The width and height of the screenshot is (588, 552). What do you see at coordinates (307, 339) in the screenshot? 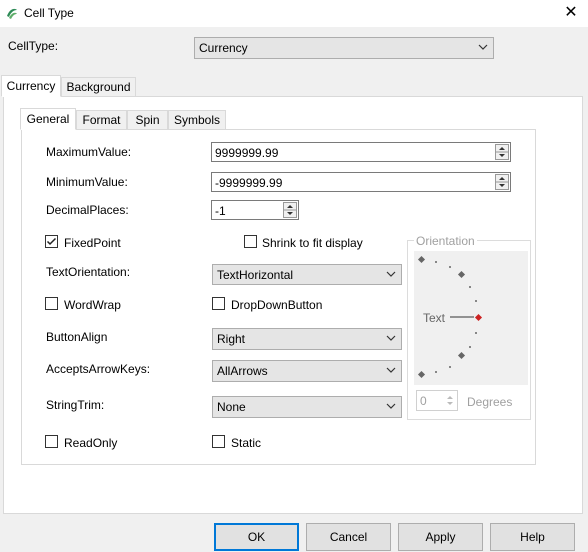
I see `button-align-select: Right` at bounding box center [307, 339].